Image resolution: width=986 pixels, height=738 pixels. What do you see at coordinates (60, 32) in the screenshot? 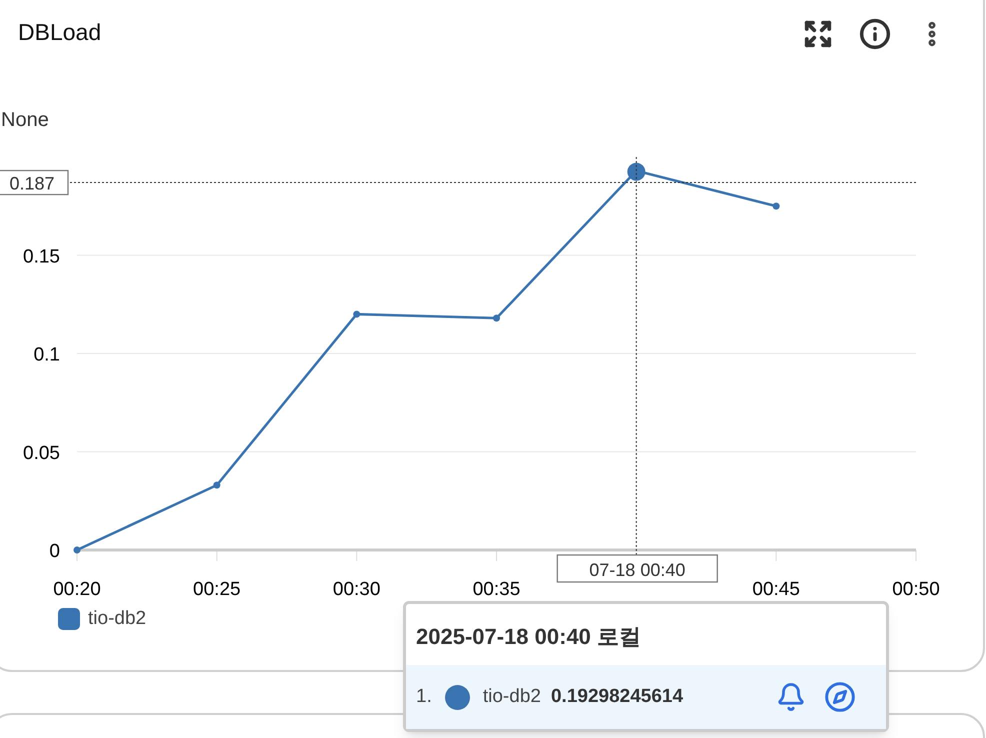
I see `panel-title: DBLoad` at bounding box center [60, 32].